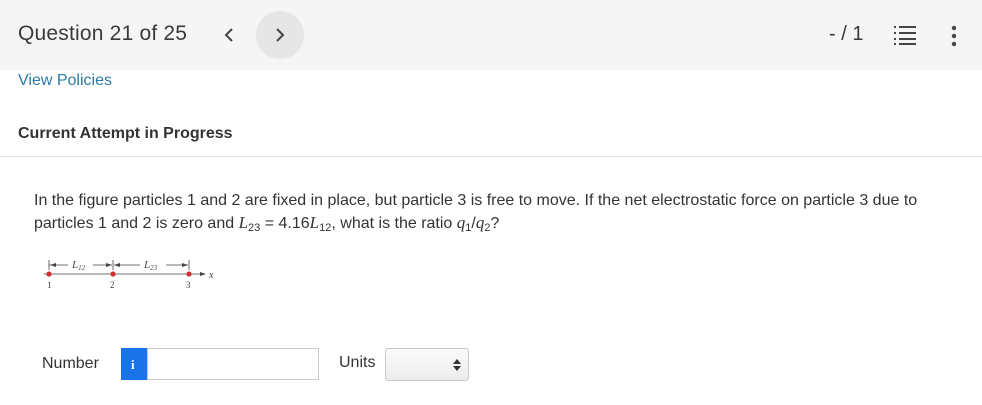  Describe the element at coordinates (325, 228) in the screenshot. I see `var-L12-sub: 12` at that location.